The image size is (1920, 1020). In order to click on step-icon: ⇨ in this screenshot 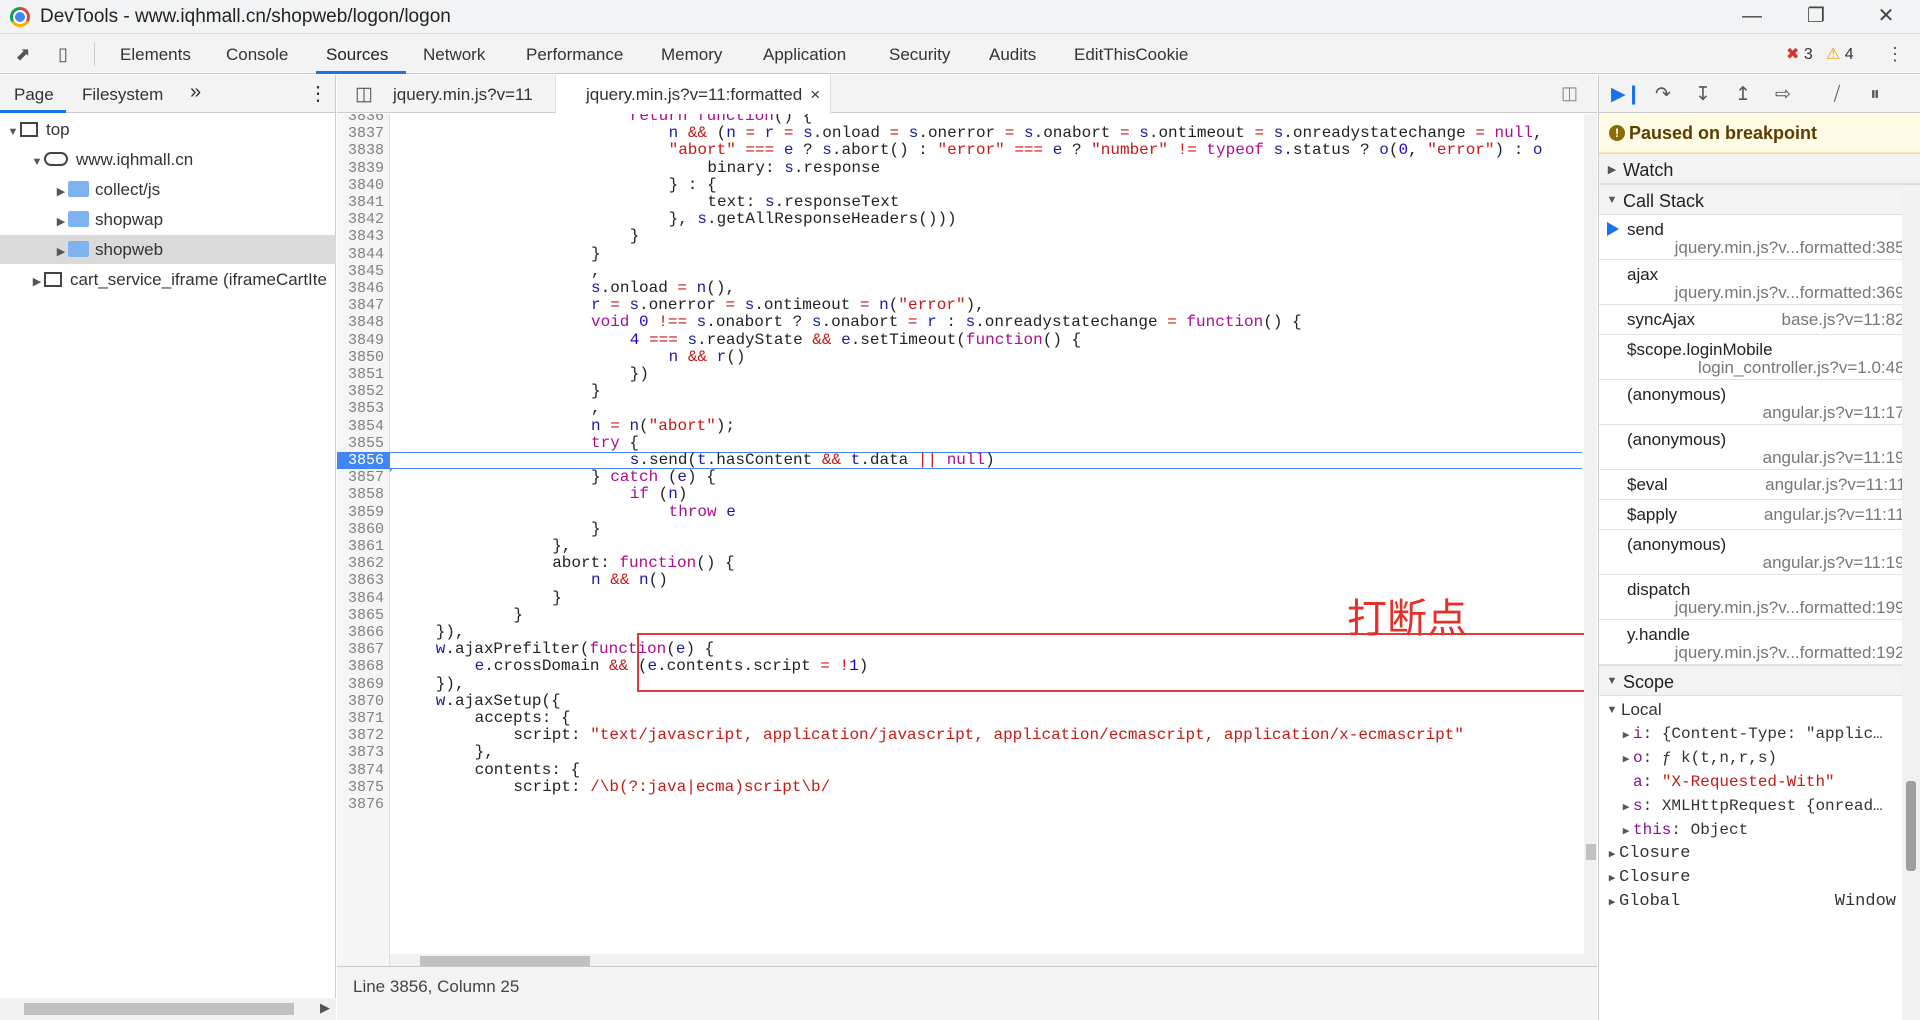, I will do `click(1783, 95)`.